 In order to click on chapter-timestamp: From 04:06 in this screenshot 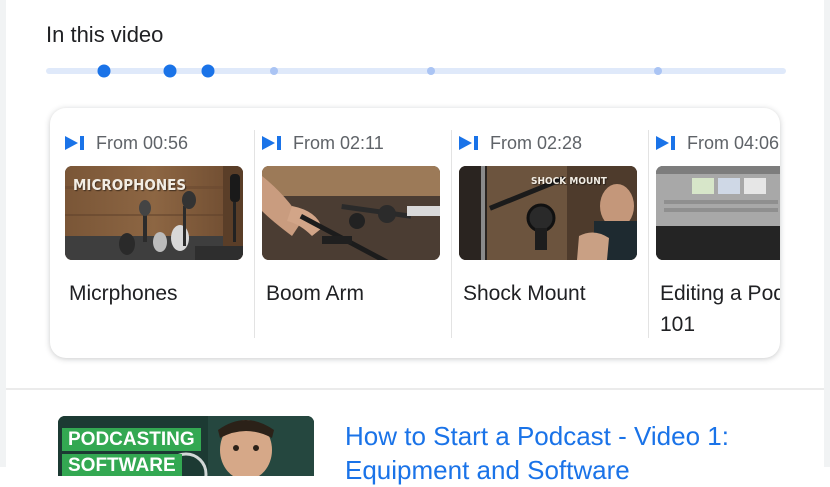, I will do `click(717, 143)`.